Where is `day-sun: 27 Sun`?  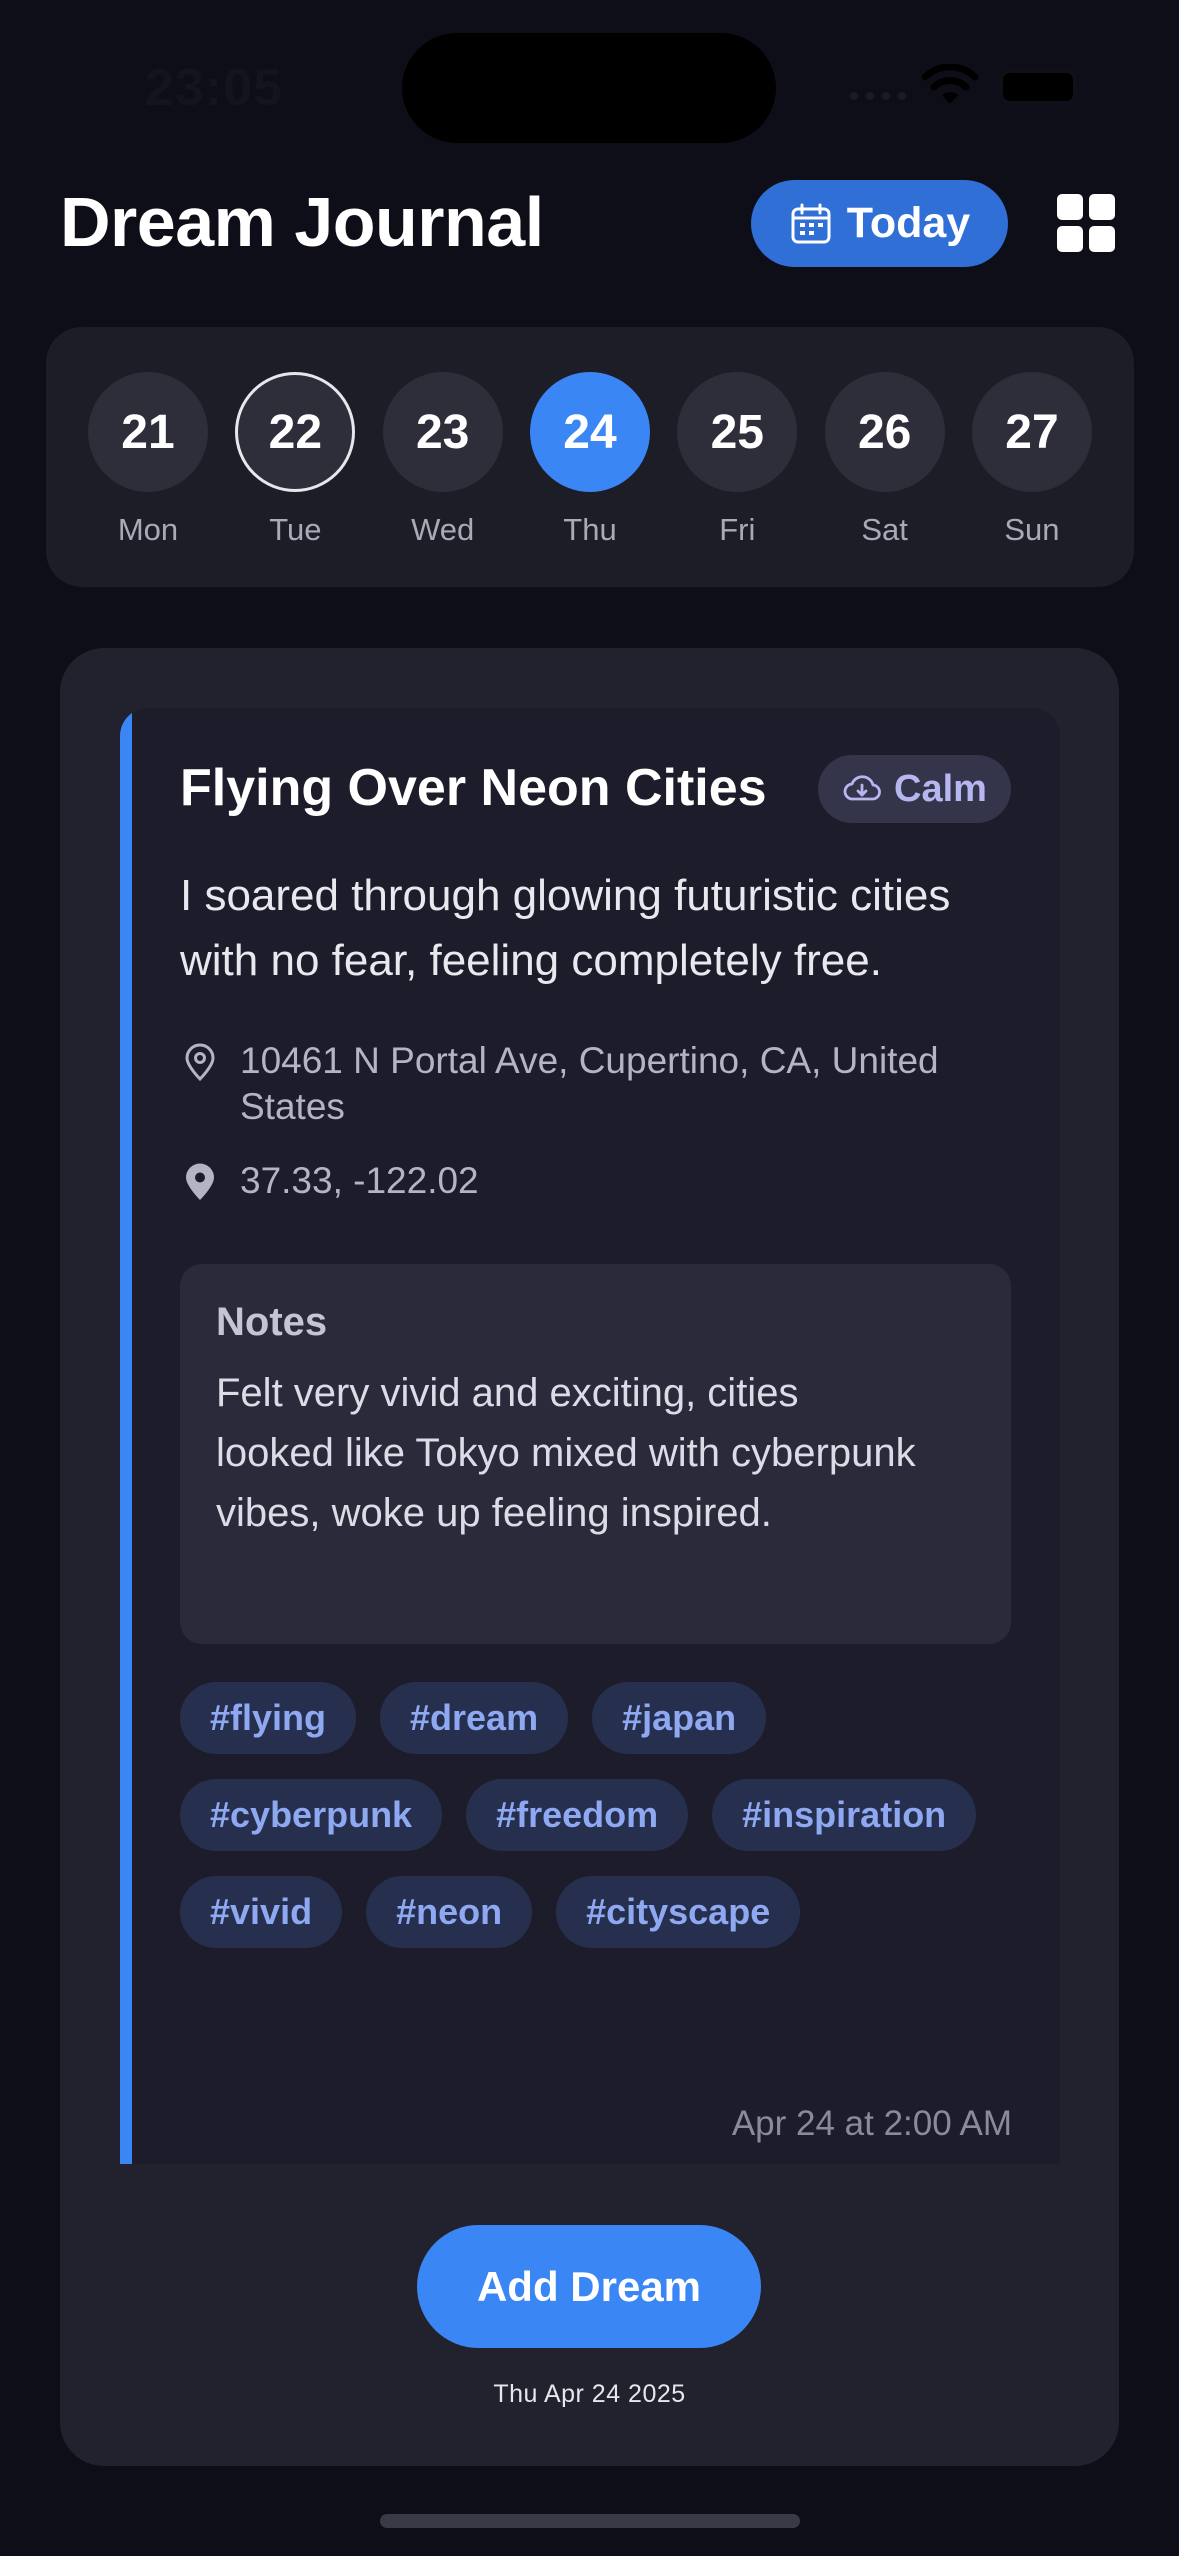 day-sun: 27 Sun is located at coordinates (1031, 479).